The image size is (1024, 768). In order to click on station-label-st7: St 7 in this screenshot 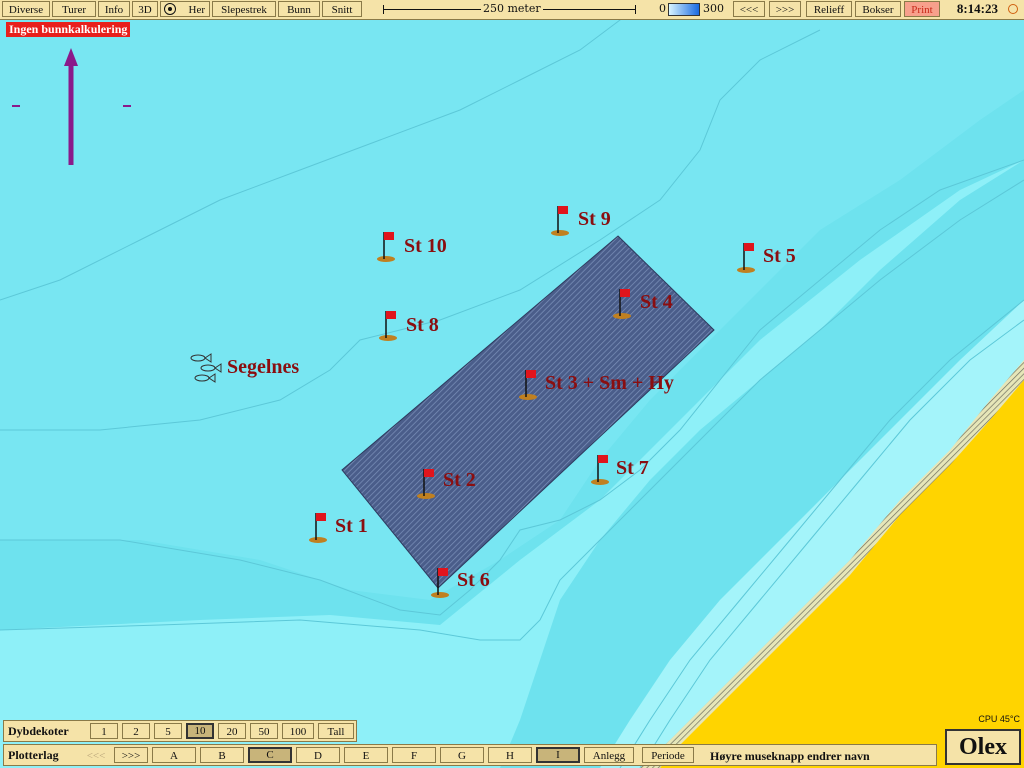, I will do `click(632, 468)`.